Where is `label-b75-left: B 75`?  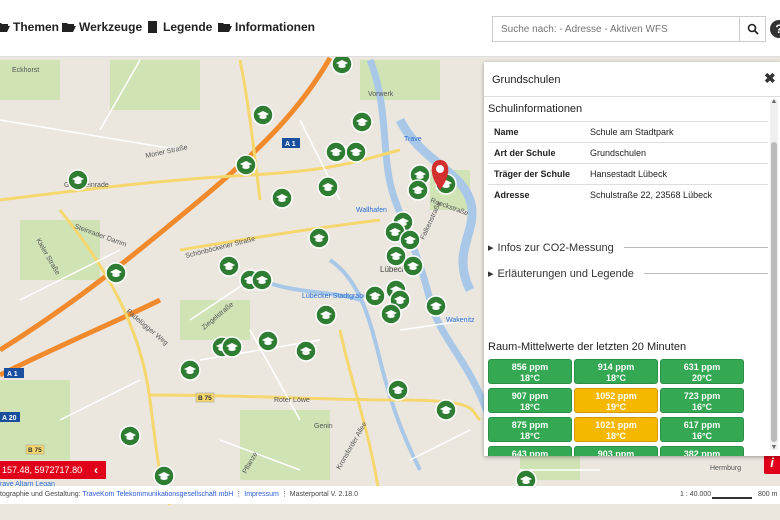 label-b75-left: B 75 is located at coordinates (35, 450).